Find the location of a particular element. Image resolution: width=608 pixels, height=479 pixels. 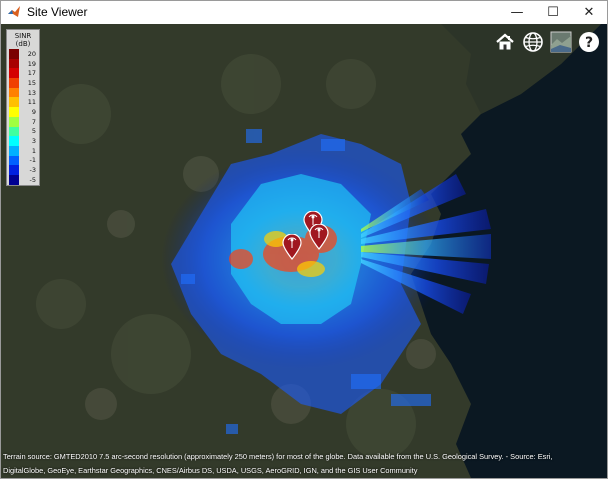

legend-title: SINR (dB) is located at coordinates (23, 40).